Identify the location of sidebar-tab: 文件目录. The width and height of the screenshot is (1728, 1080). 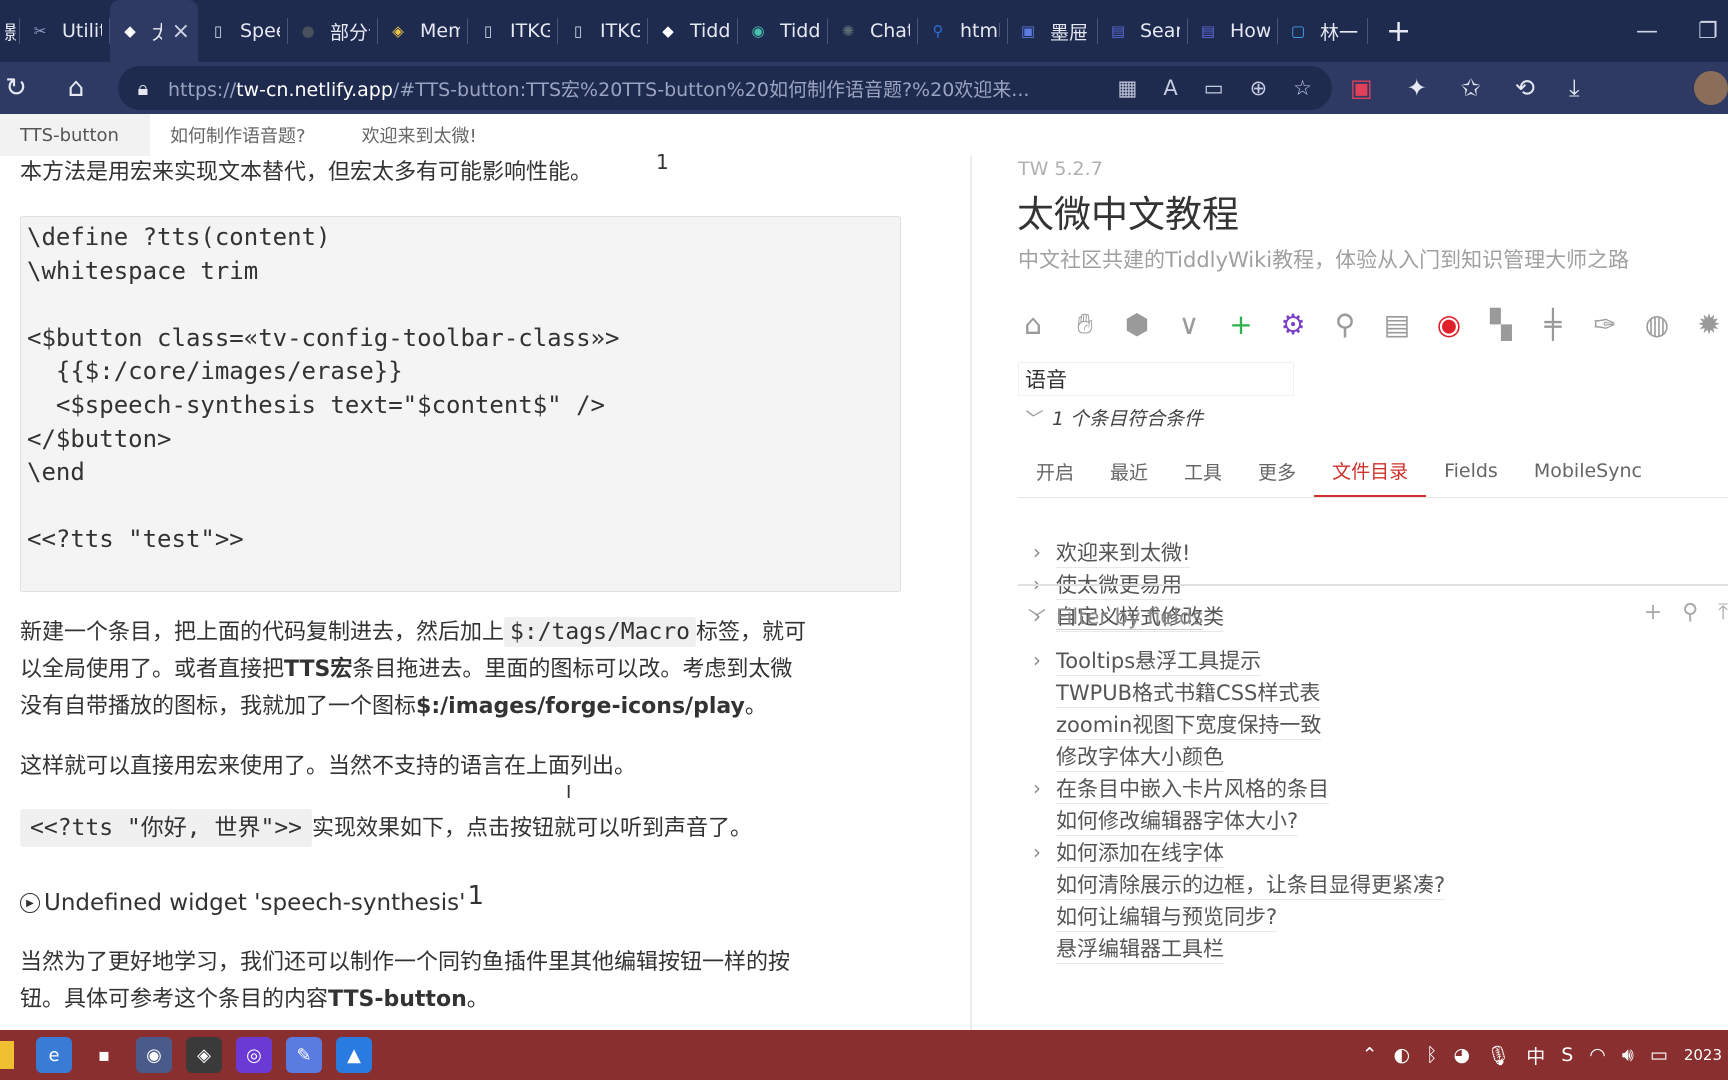
(1370, 476).